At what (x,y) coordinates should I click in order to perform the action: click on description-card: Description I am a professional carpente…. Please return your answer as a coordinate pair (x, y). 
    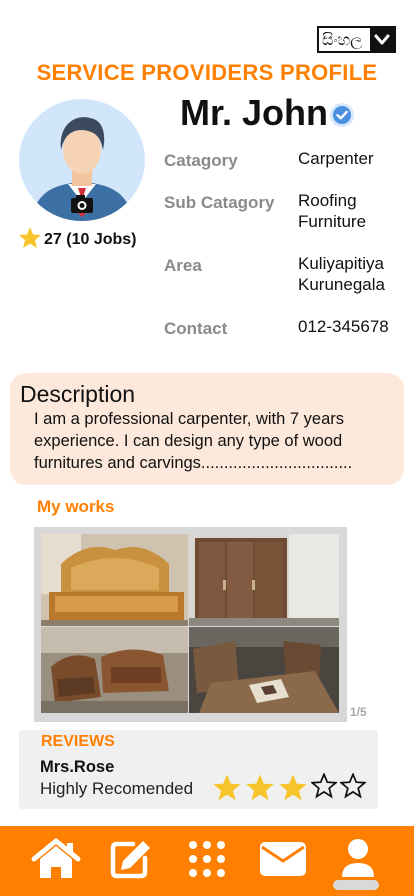
    Looking at the image, I should click on (207, 429).